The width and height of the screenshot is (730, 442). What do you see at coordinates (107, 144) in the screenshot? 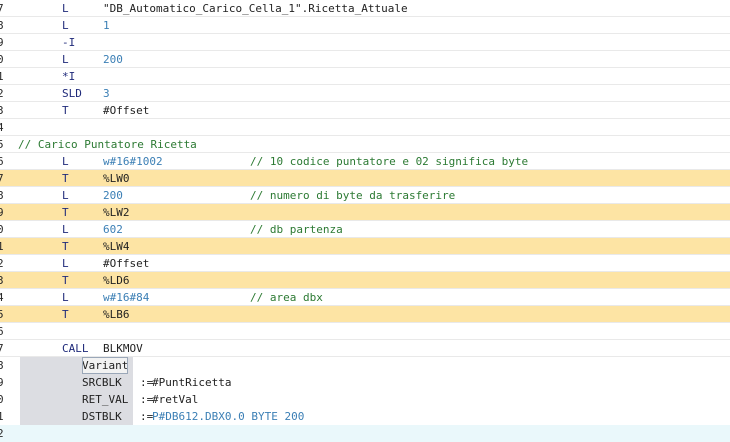
I see `section-comment: // Carico Puntatore Ricetta` at bounding box center [107, 144].